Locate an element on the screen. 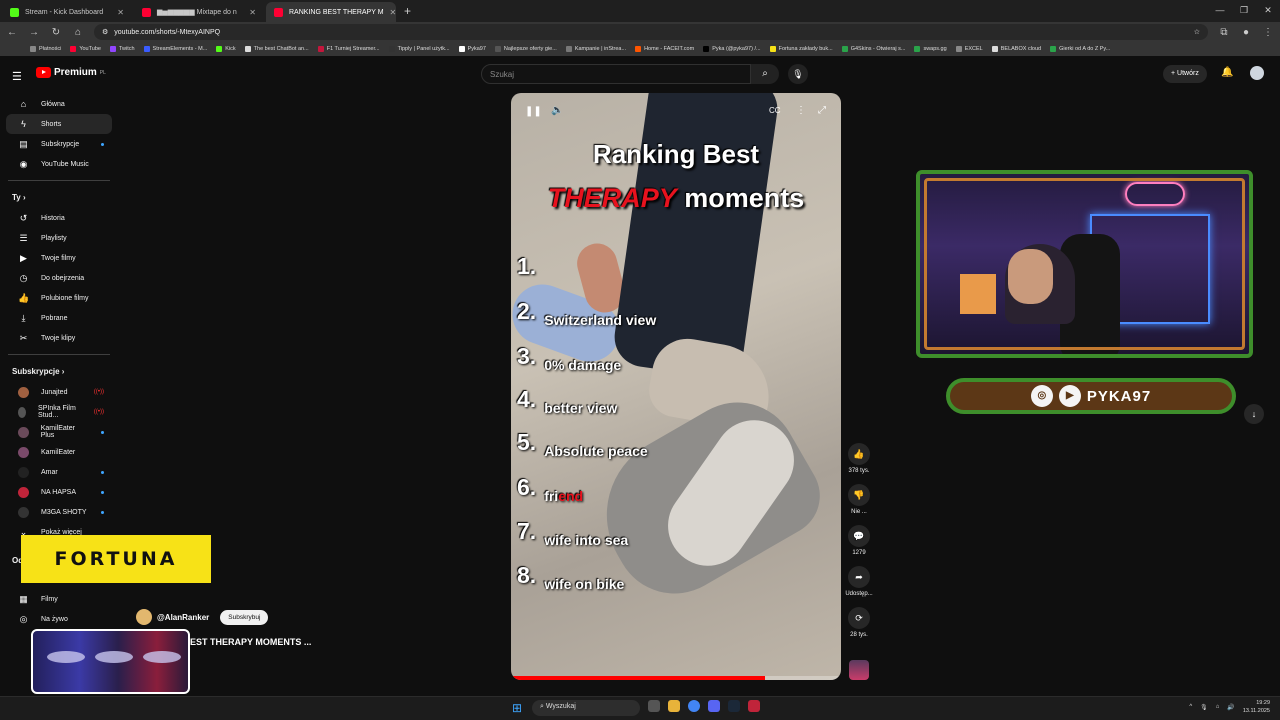 Image resolution: width=1280 pixels, height=720 pixels. sidebar-subscriptions-header: Subskrypcje › is located at coordinates (59, 371).